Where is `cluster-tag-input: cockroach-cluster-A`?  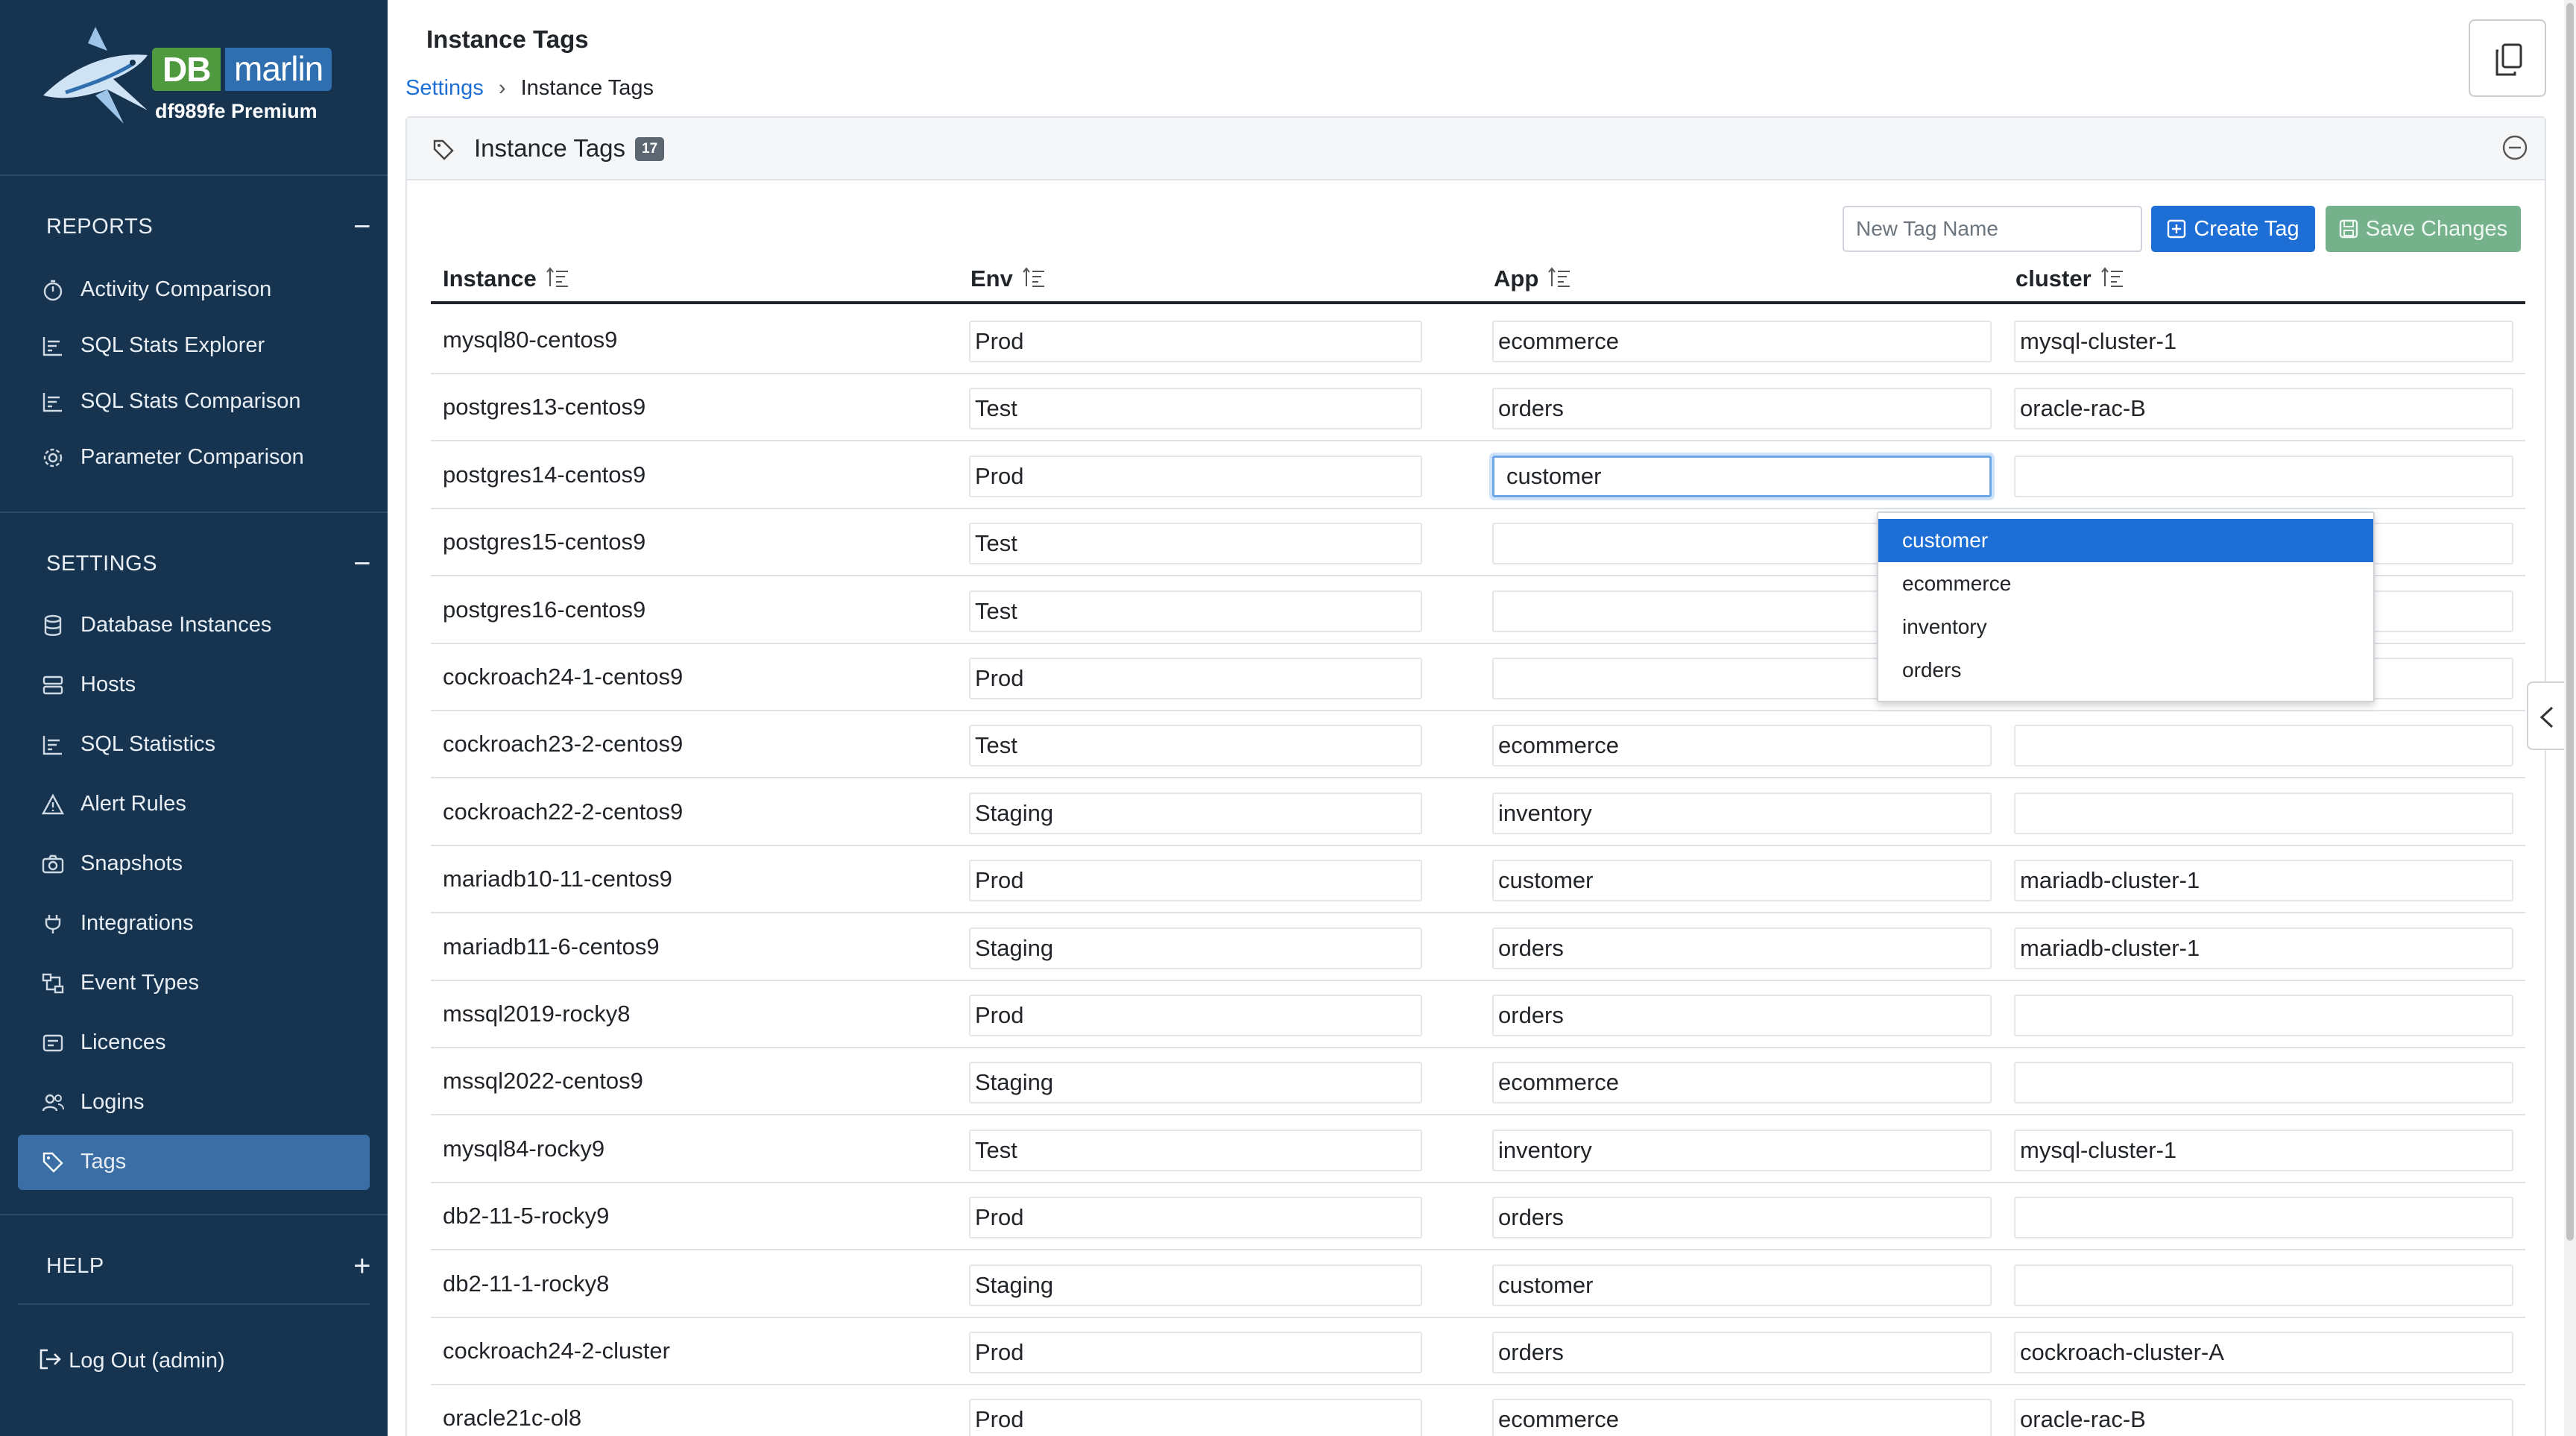
cluster-tag-input: cockroach-cluster-A is located at coordinates (2263, 1352).